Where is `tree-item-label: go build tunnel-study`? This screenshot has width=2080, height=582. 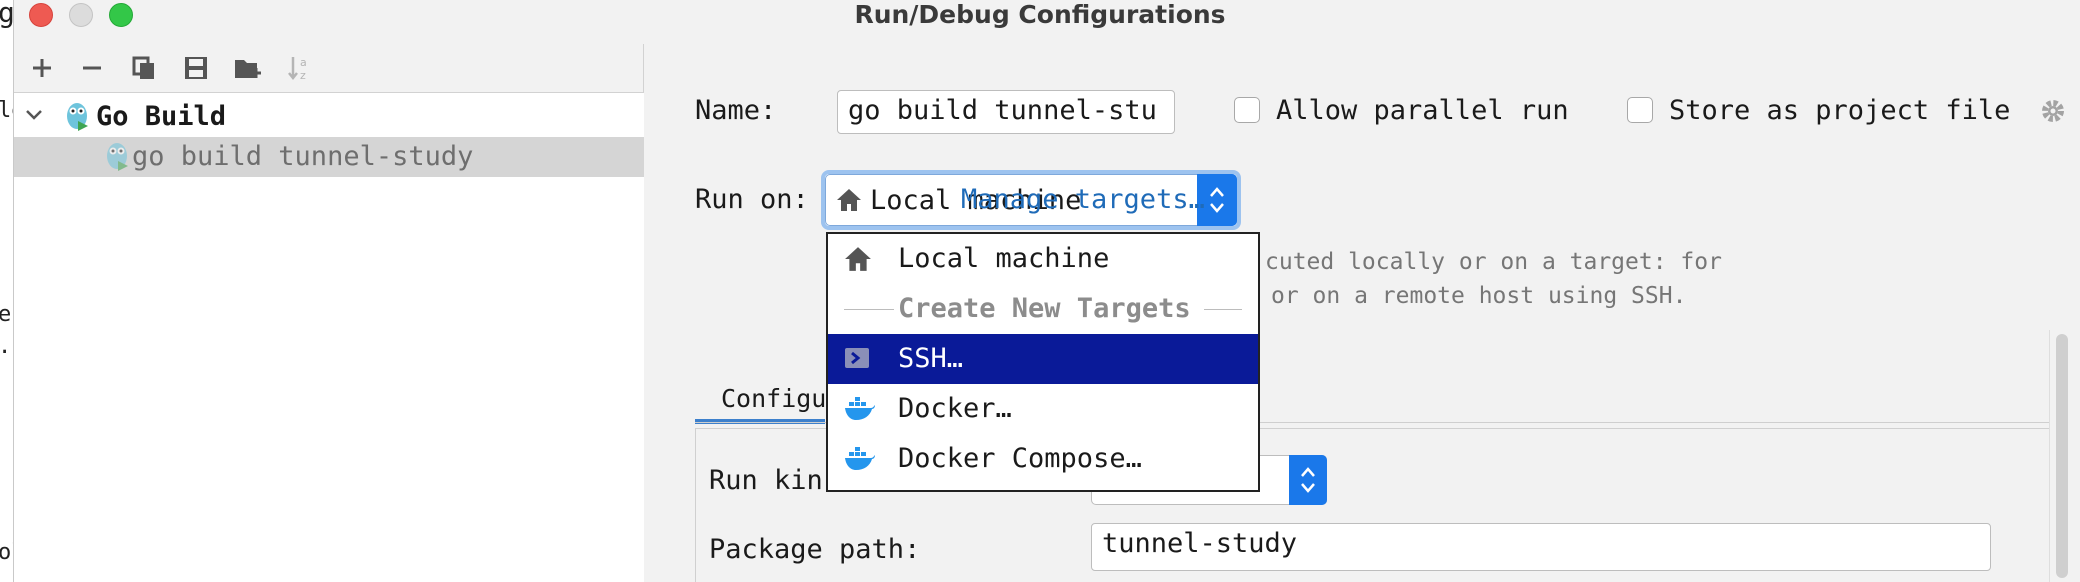 tree-item-label: go build tunnel-study is located at coordinates (303, 156).